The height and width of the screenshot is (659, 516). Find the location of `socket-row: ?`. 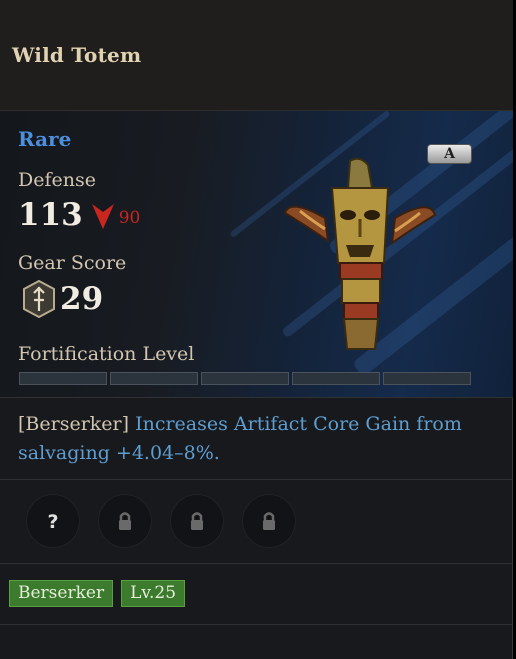

socket-row: ? is located at coordinates (161, 521).